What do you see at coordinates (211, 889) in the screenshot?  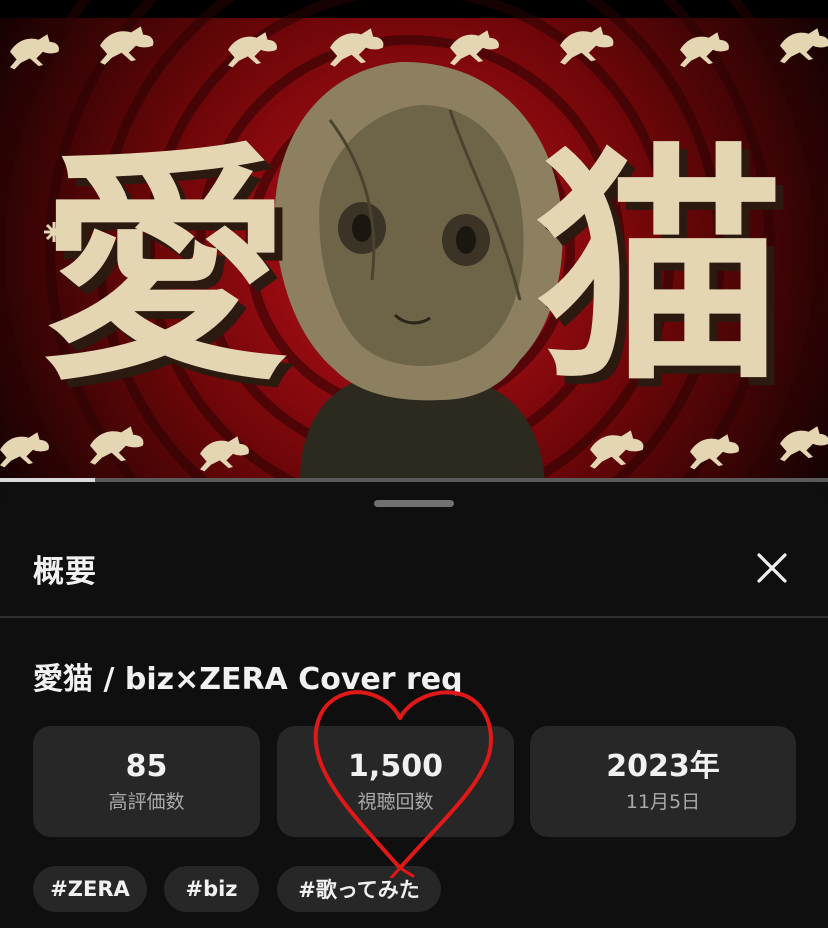 I see `hashtag-chip: #biz` at bounding box center [211, 889].